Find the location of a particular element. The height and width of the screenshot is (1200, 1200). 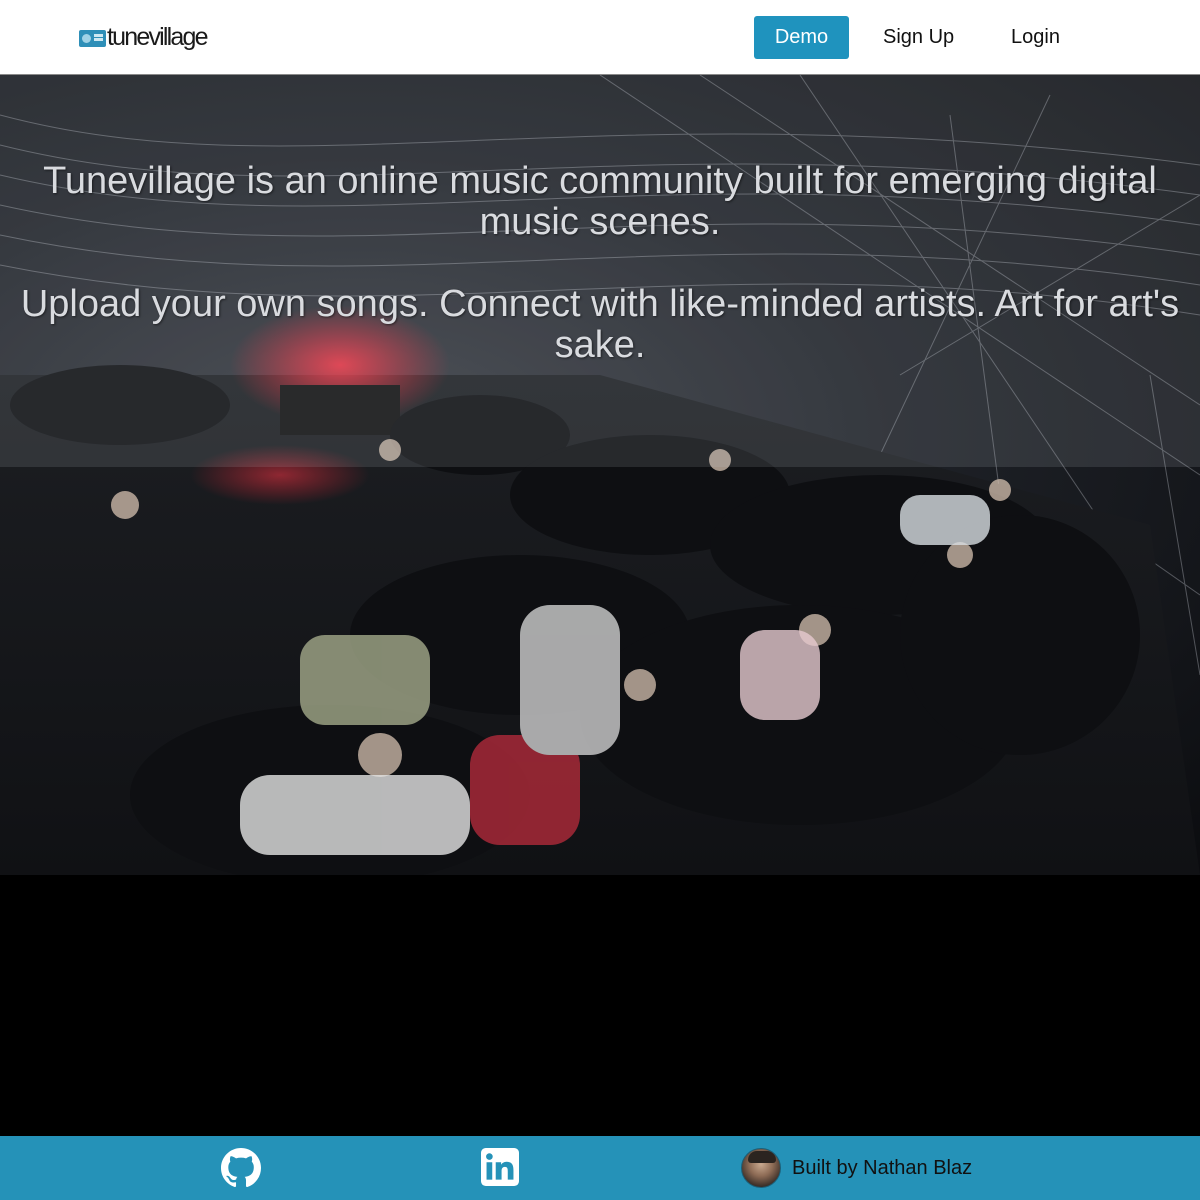

logo: tunevillage is located at coordinates (144, 37).